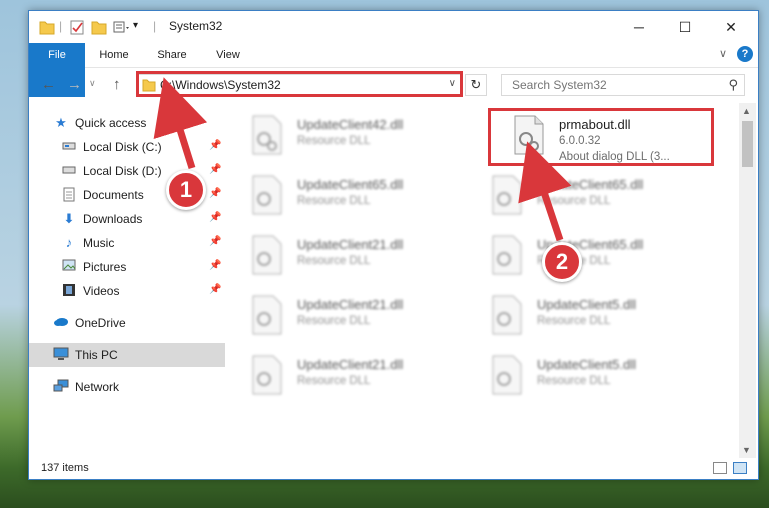  What do you see at coordinates (186, 190) in the screenshot?
I see `step-1-badge: 1` at bounding box center [186, 190].